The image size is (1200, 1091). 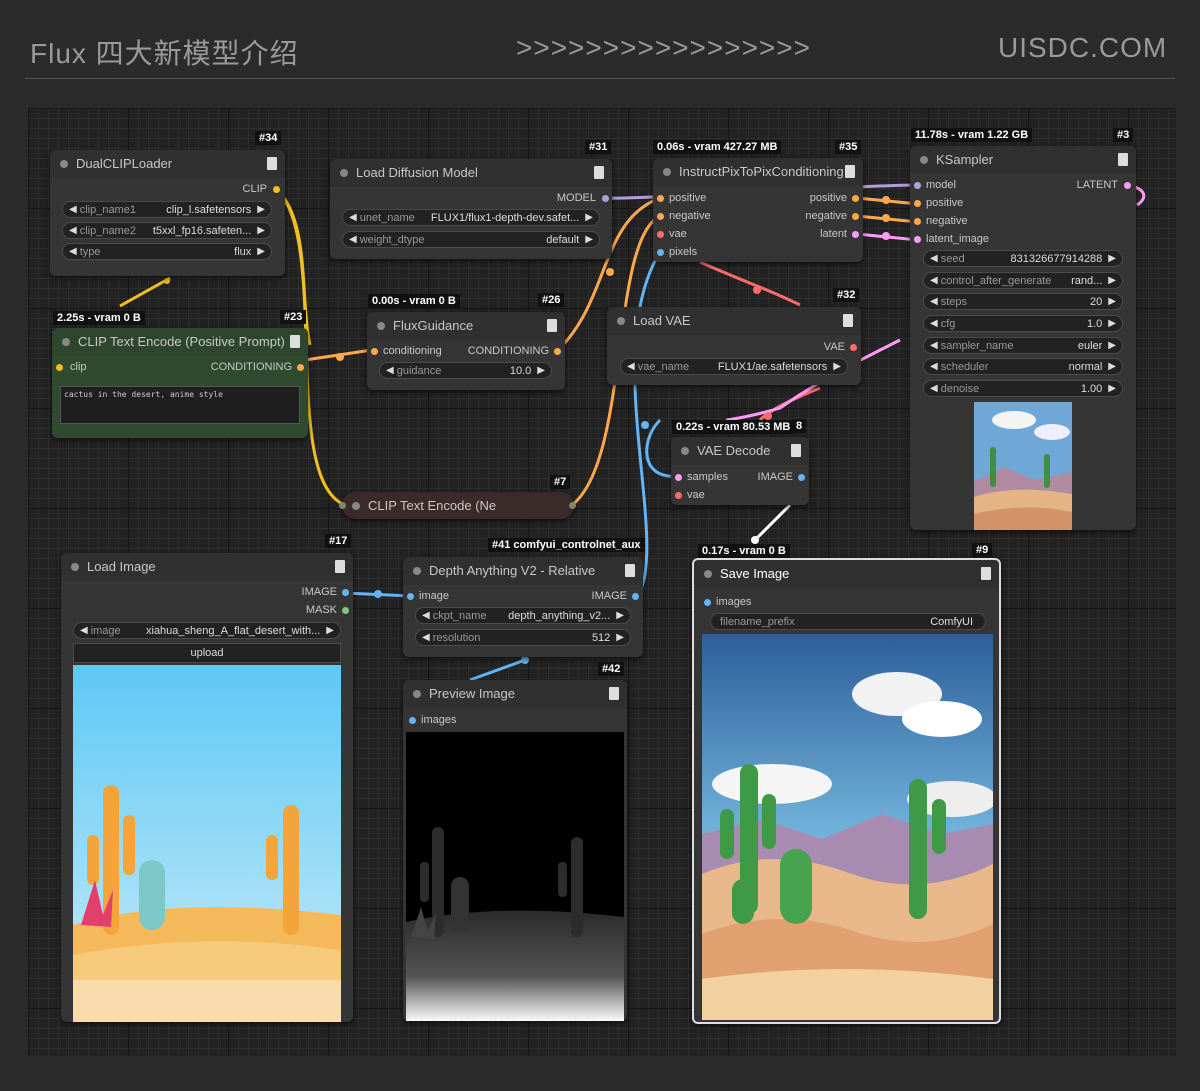 I want to click on clip-text-encode-negative-node: CLIP Text Encode (Ne, so click(x=457, y=505).